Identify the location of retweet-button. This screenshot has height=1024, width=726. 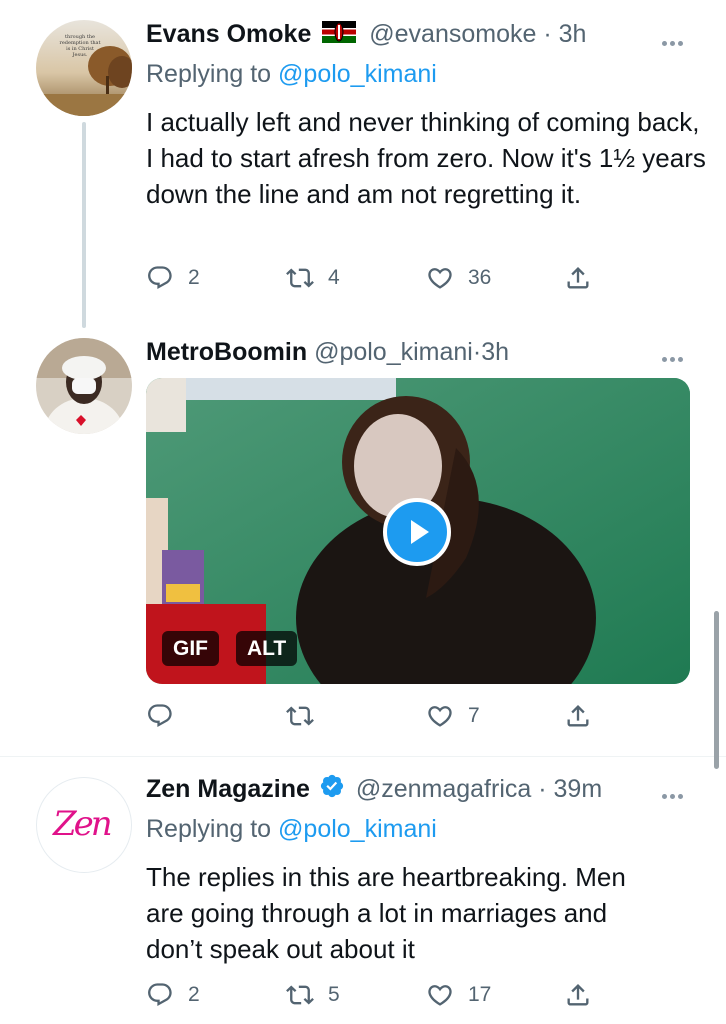
(300, 716).